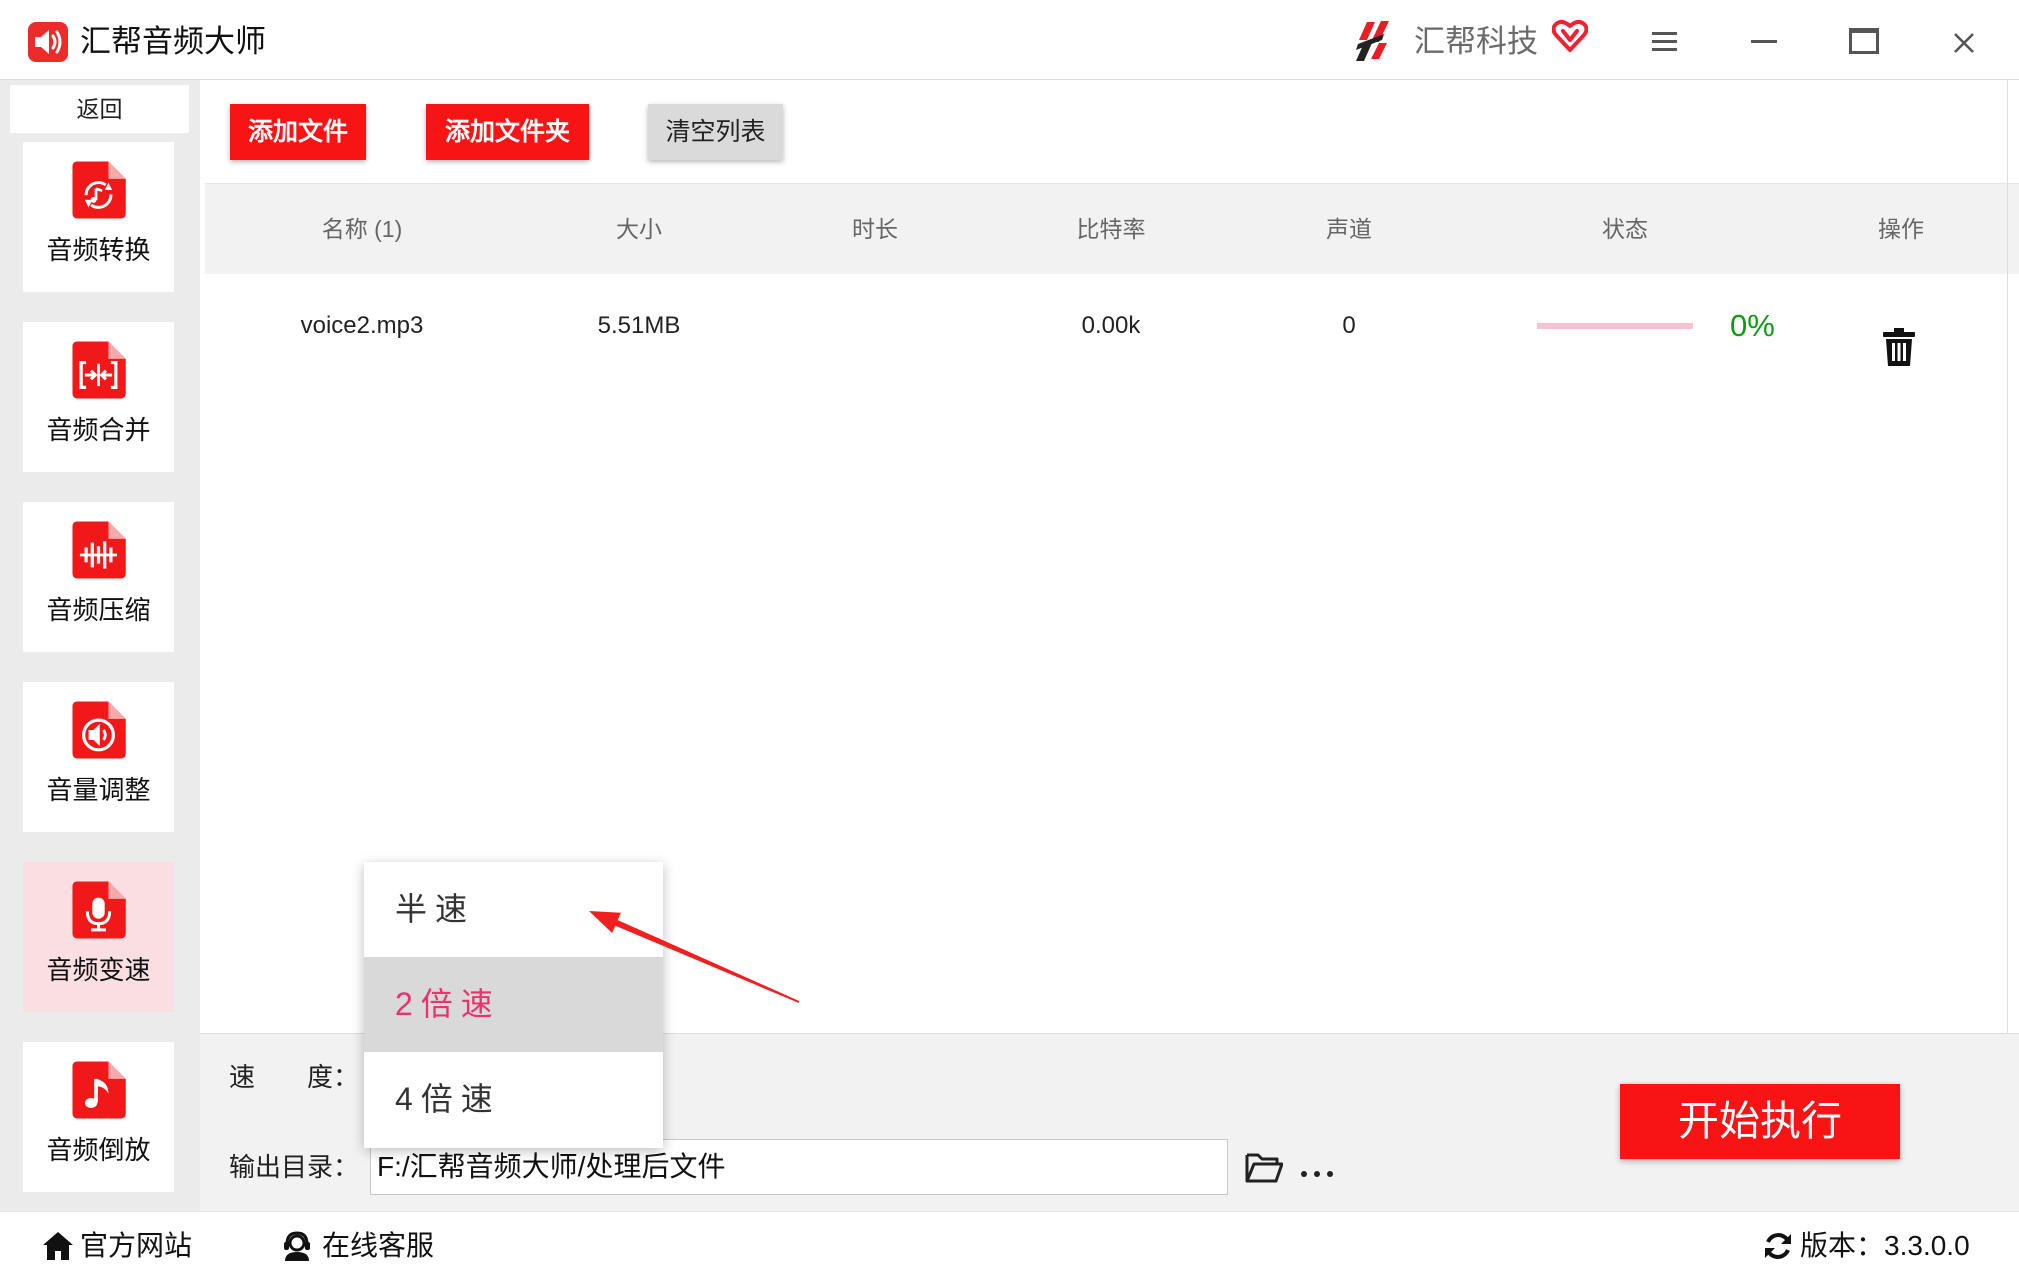 The image size is (2019, 1279). What do you see at coordinates (1901, 229) in the screenshot?
I see `column-header-action: 操作` at bounding box center [1901, 229].